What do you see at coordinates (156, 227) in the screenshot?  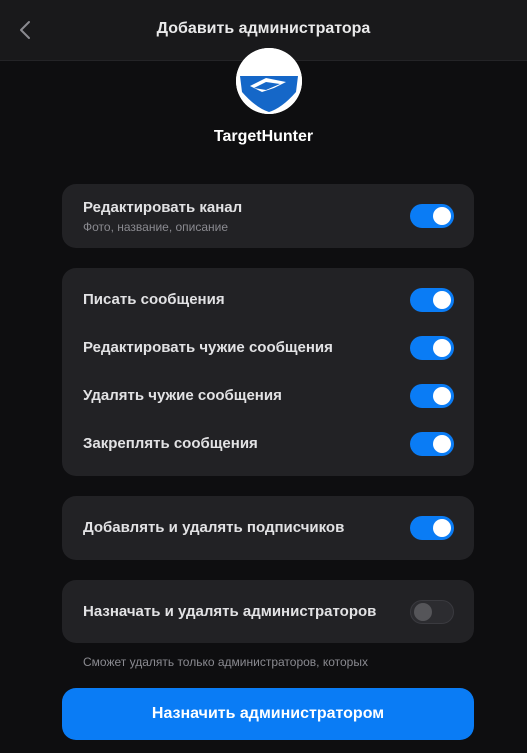 I see `edit-channel-subtitle: Фото, название, описание` at bounding box center [156, 227].